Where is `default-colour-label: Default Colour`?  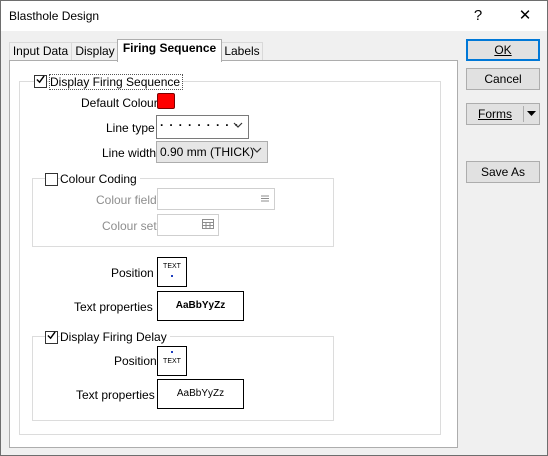
default-colour-label: Default Colour is located at coordinates (119, 103).